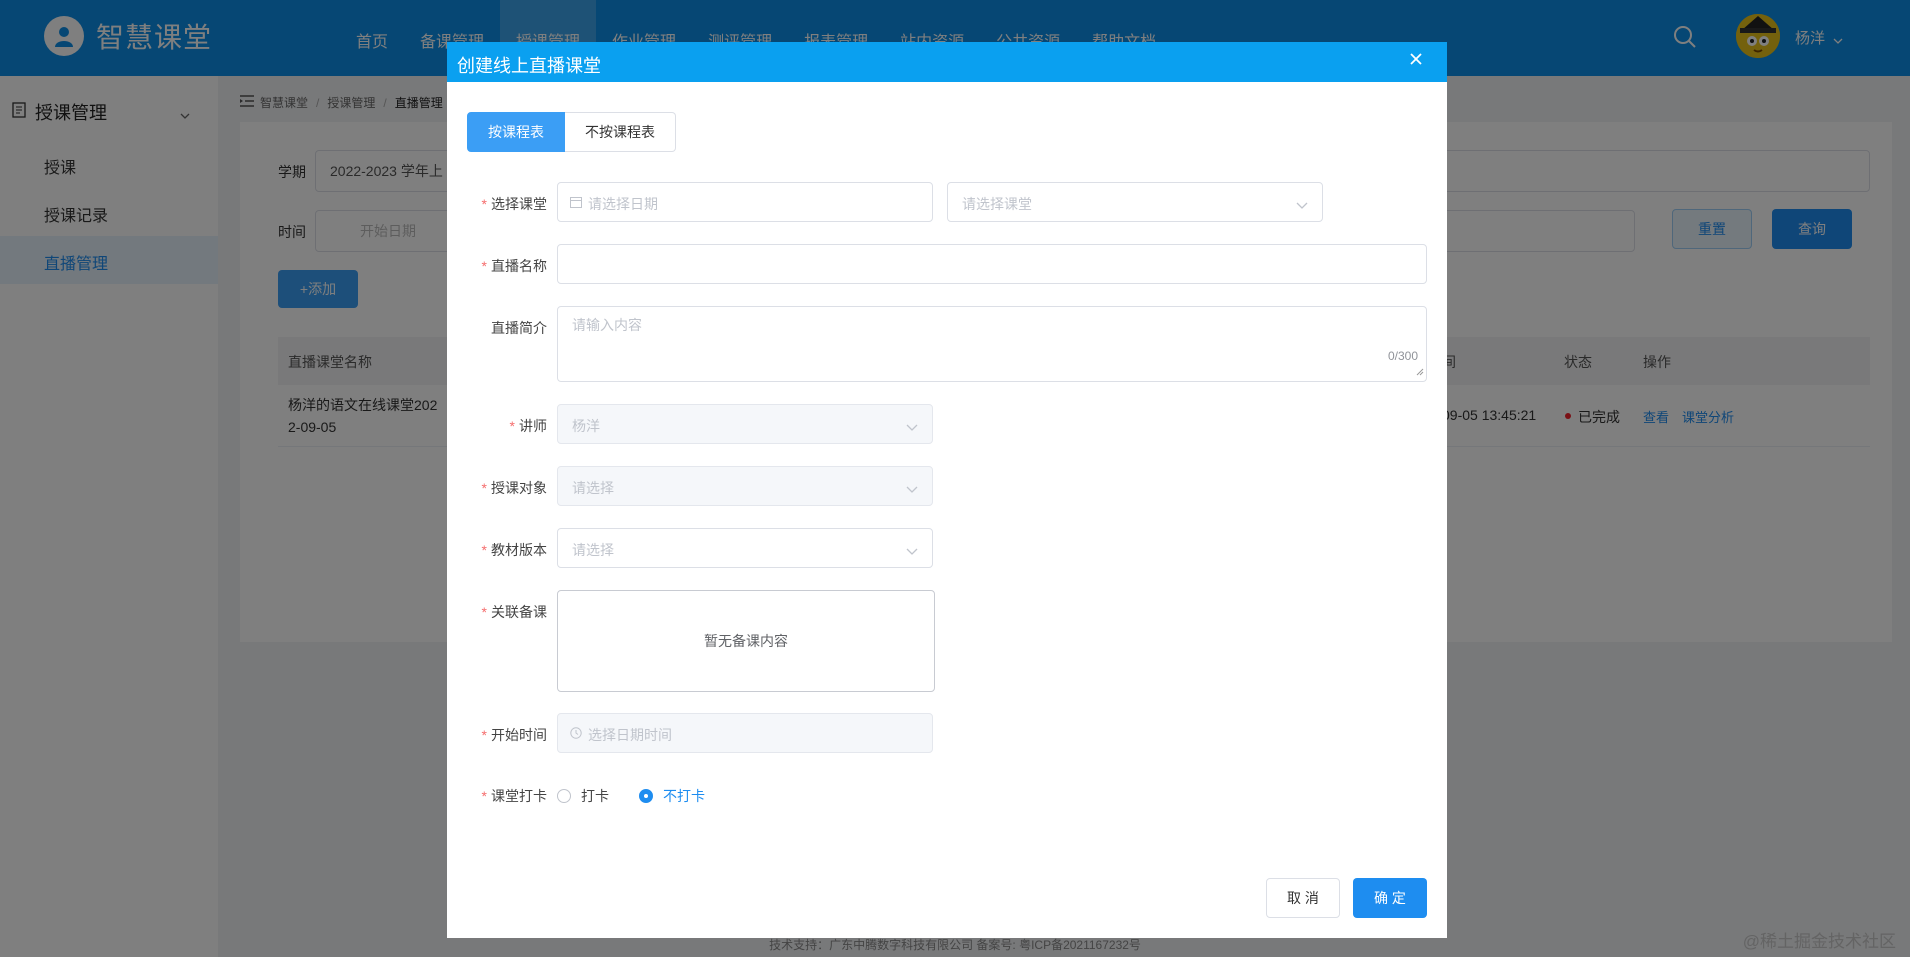 The height and width of the screenshot is (957, 1910). I want to click on dialog-header: 创建线上直播课堂, so click(947, 62).